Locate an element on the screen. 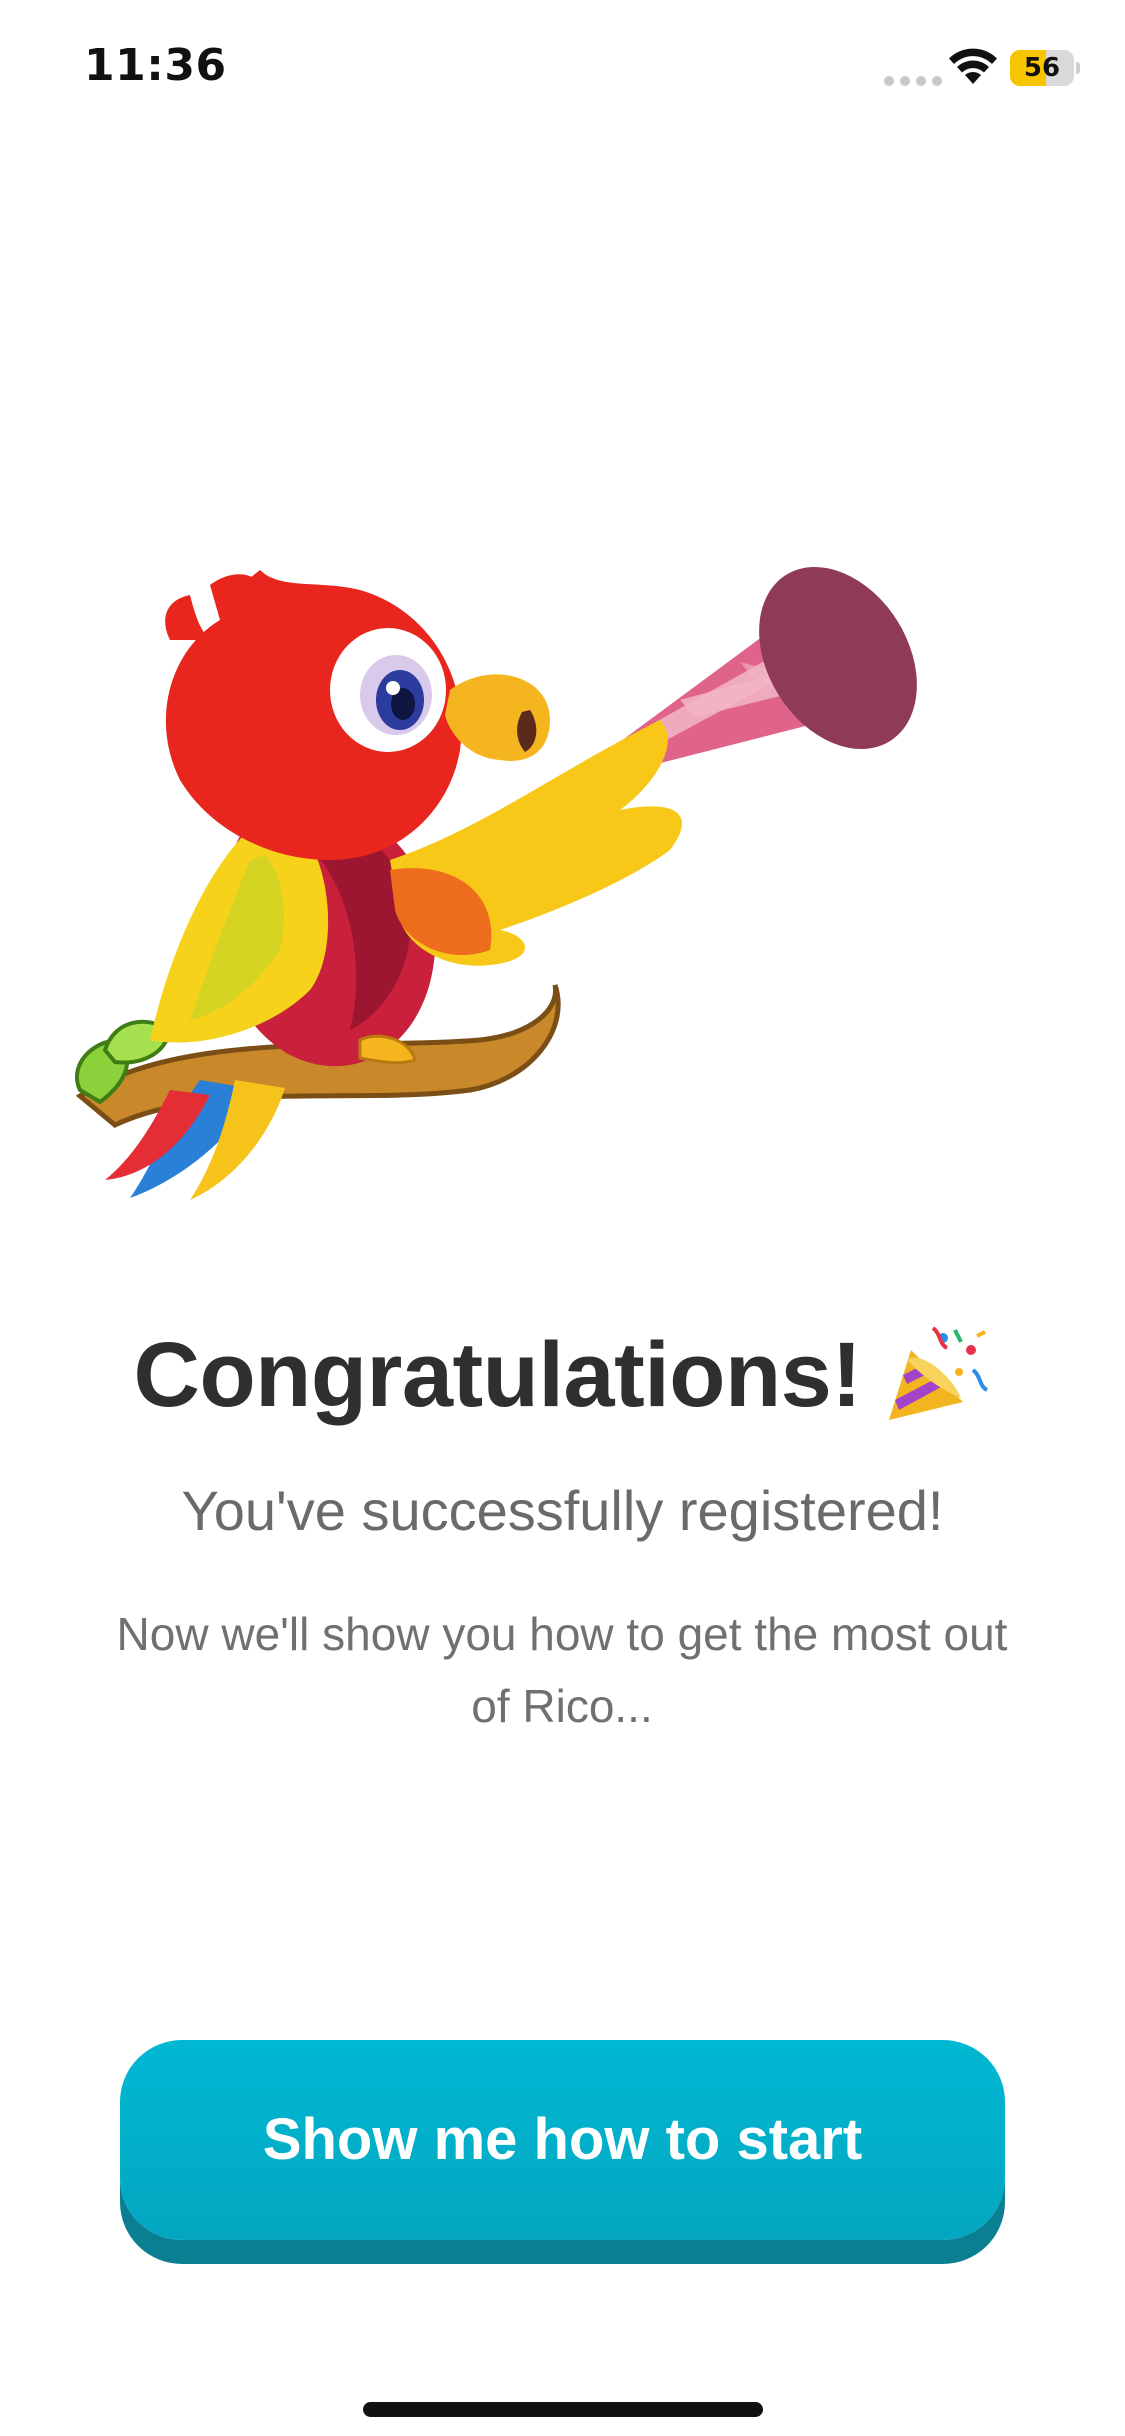  wifi-icon is located at coordinates (973, 66).